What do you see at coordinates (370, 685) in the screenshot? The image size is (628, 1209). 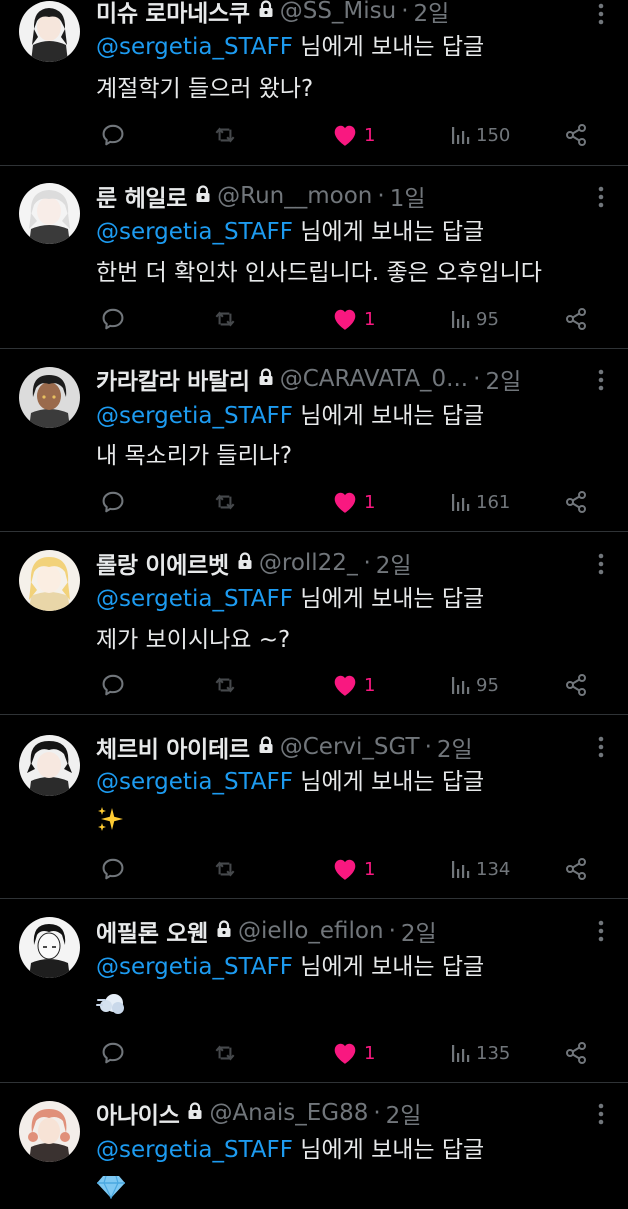 I see `like-count: 1` at bounding box center [370, 685].